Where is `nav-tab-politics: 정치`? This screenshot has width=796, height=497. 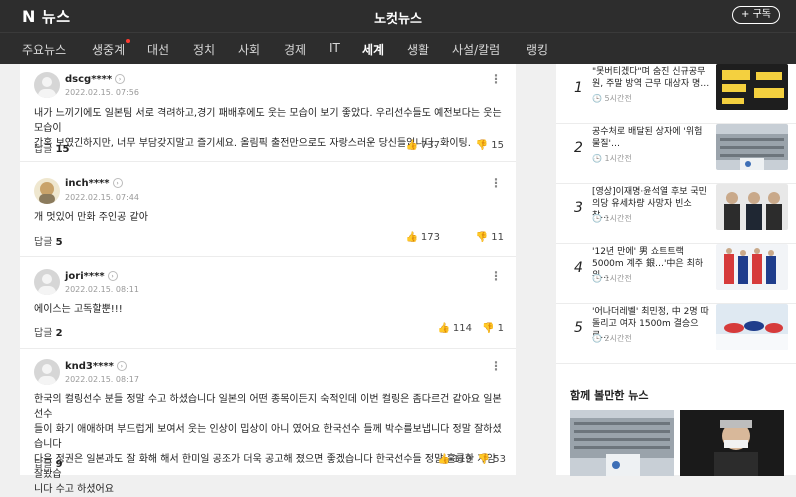
nav-tab-politics: 정치 is located at coordinates (204, 49).